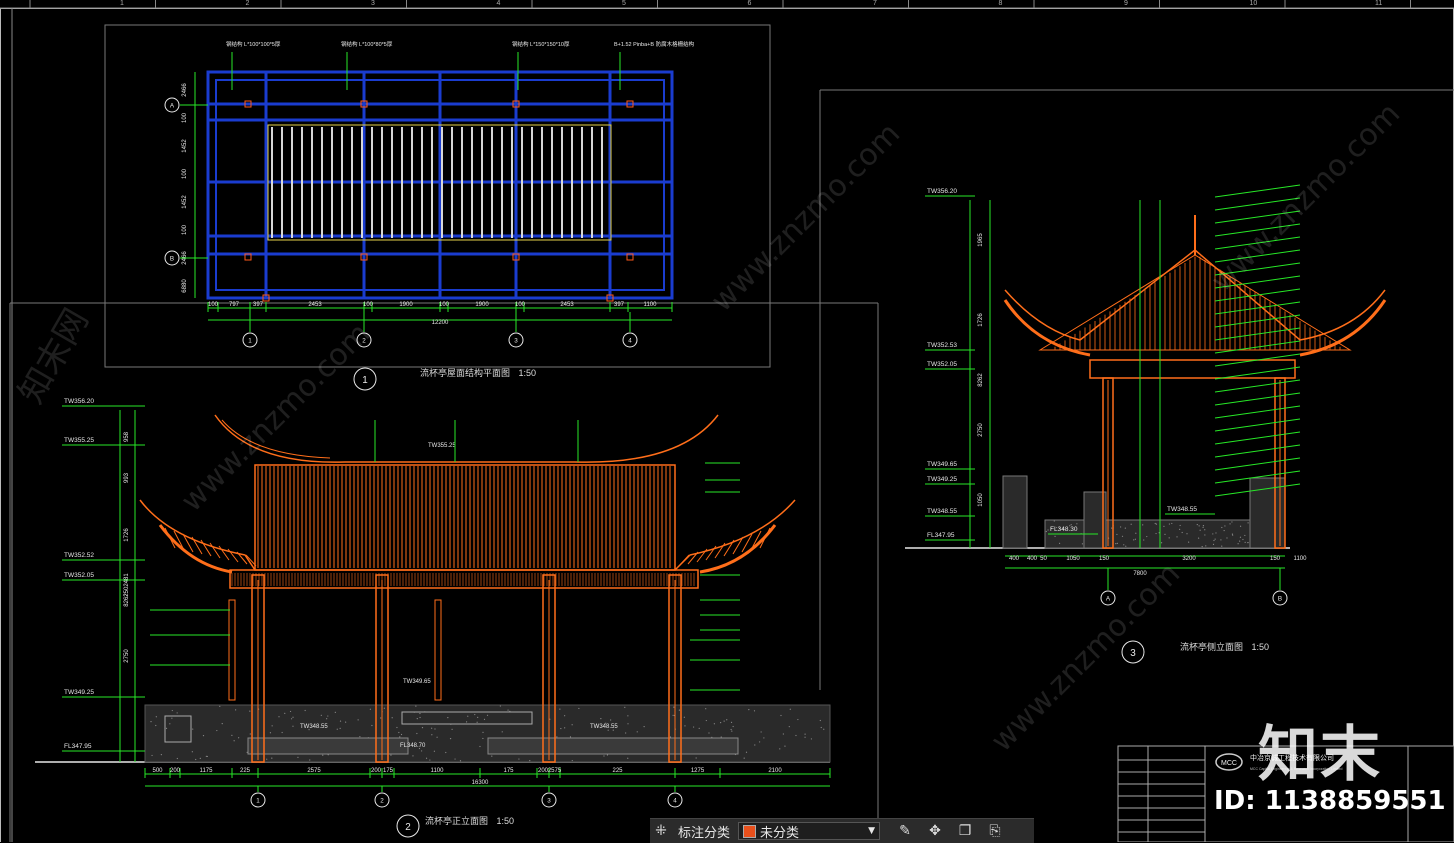 The width and height of the screenshot is (1454, 843). Describe the element at coordinates (981, 430) in the screenshot. I see `side-vdim-text: 2750` at that location.